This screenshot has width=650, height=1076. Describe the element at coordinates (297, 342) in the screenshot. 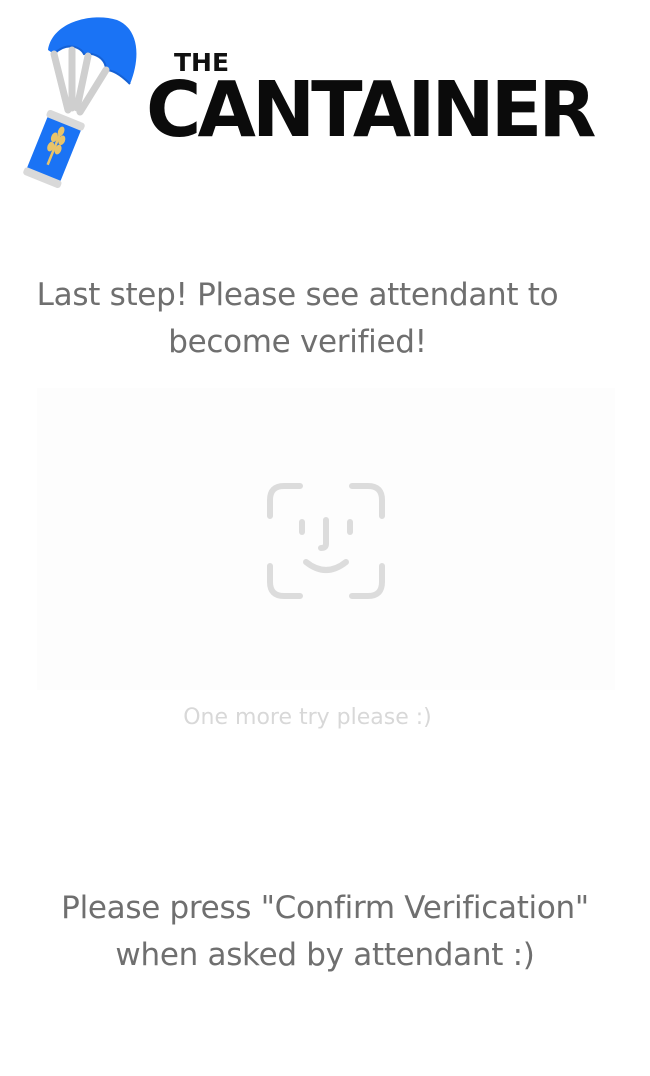

I see `instruction-line-2: become verified!` at that location.